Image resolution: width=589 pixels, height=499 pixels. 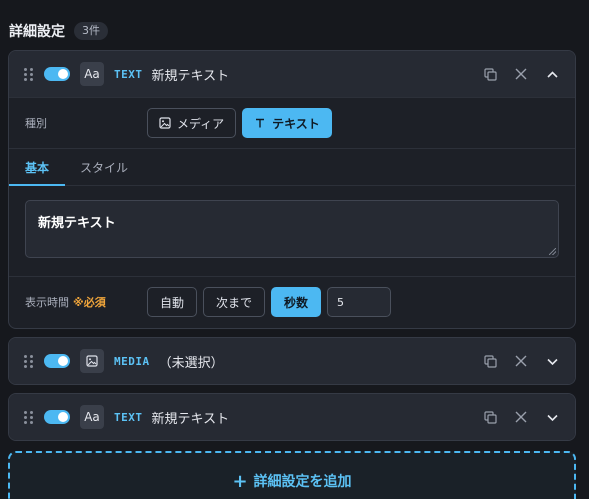 I want to click on text-t-icon, so click(x=260, y=123).